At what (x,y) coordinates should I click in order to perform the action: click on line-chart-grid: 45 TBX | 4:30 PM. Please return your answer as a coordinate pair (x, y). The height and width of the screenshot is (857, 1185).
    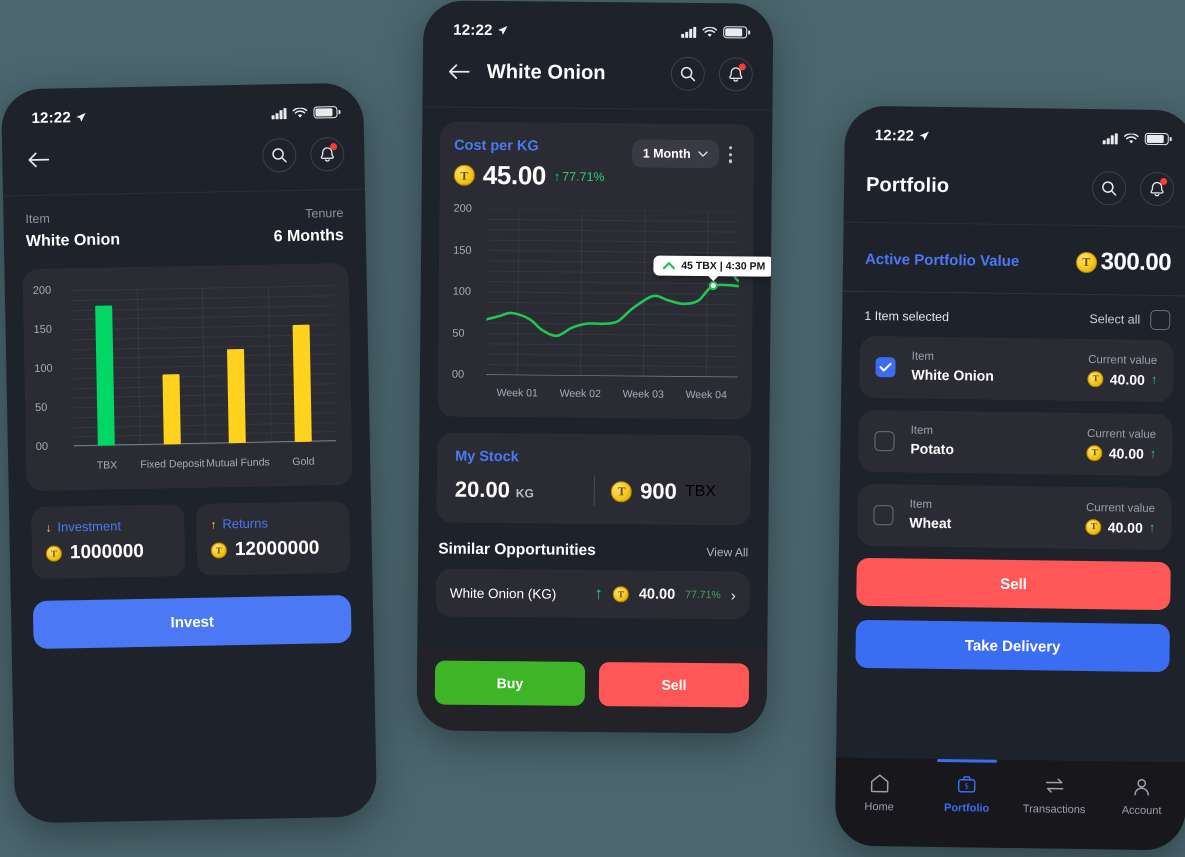
    Looking at the image, I should click on (629, 293).